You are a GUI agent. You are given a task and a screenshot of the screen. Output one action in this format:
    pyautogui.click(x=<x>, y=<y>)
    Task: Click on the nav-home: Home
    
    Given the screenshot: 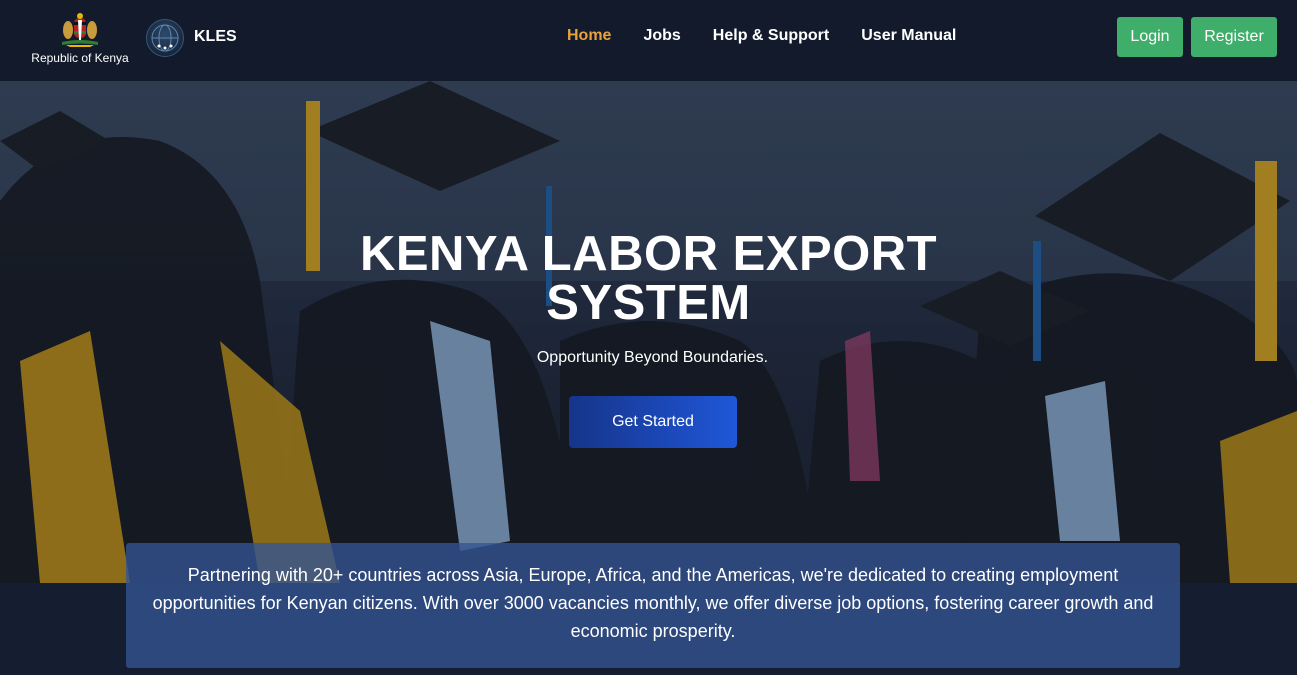 What is the action you would take?
    pyautogui.click(x=589, y=36)
    